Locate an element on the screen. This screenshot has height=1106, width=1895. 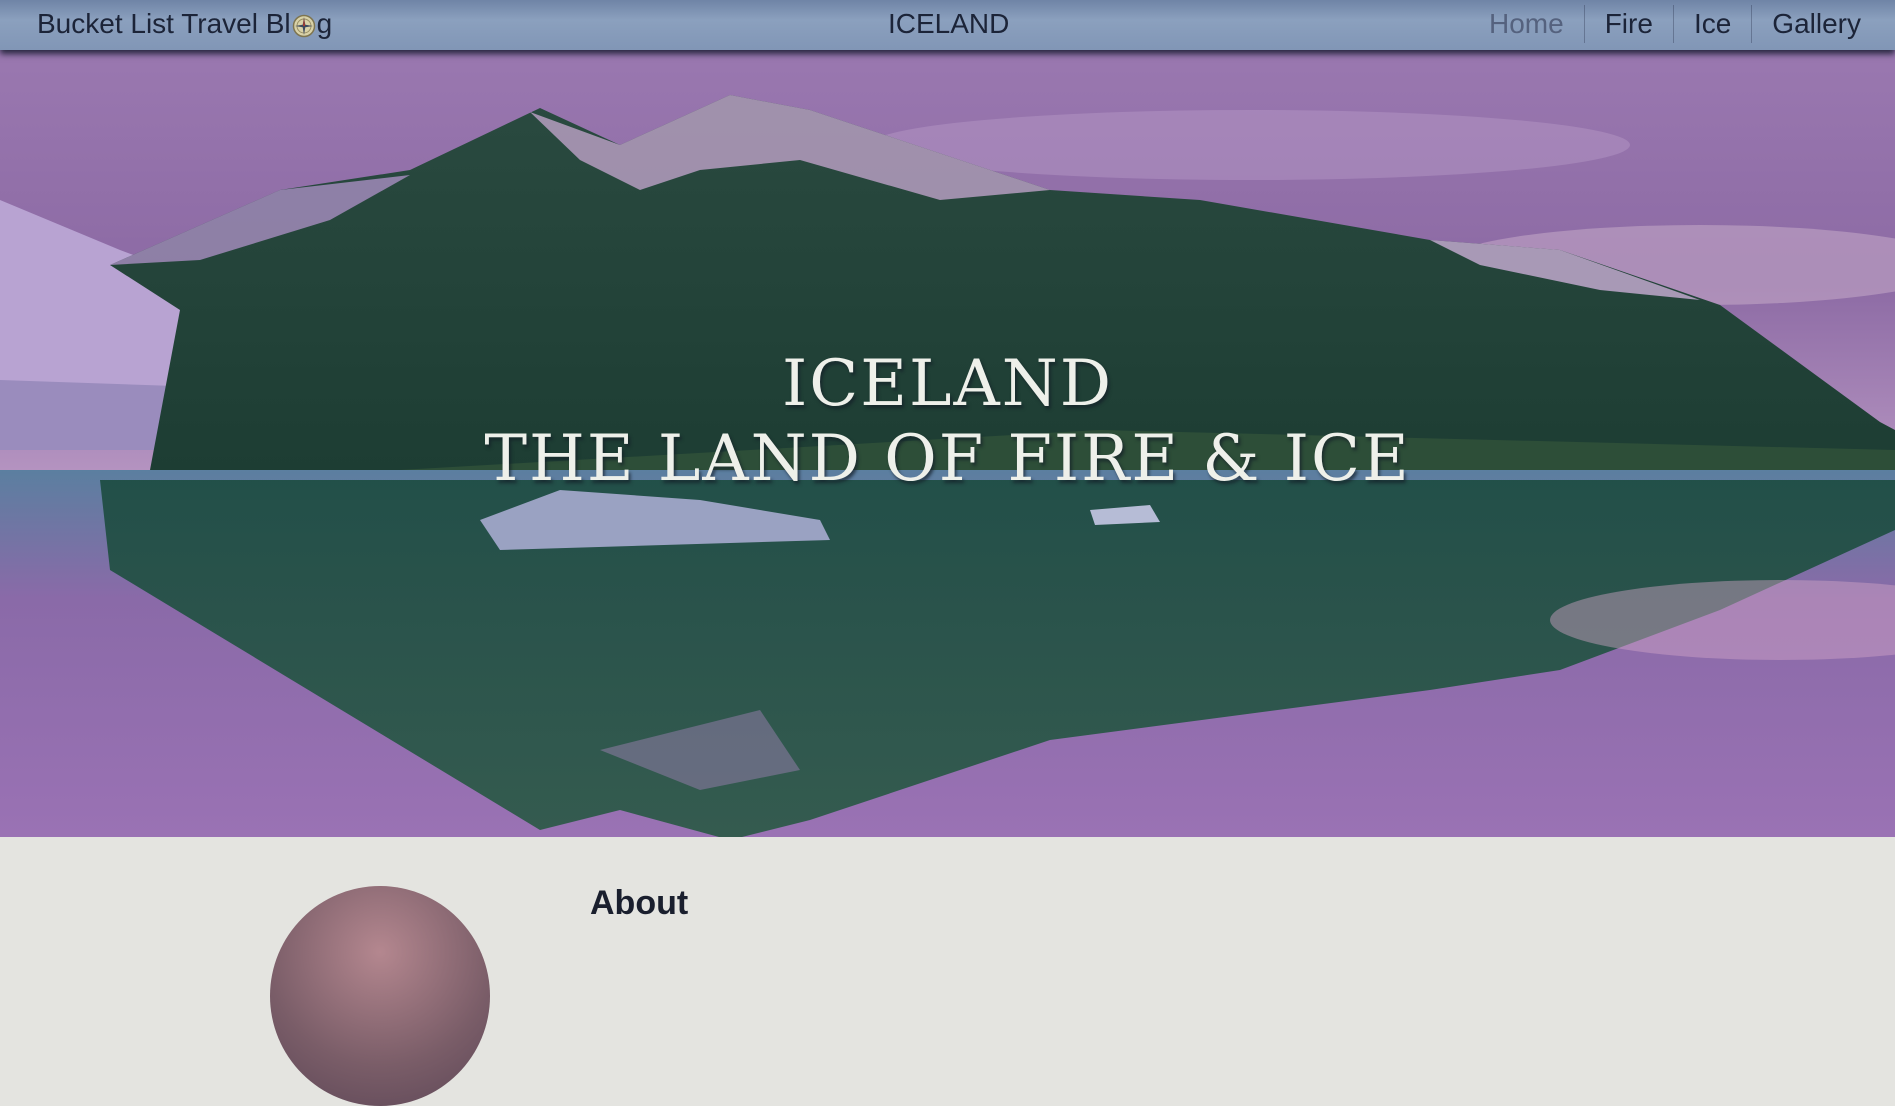
nav-link-ice: Ice is located at coordinates (1711, 24).